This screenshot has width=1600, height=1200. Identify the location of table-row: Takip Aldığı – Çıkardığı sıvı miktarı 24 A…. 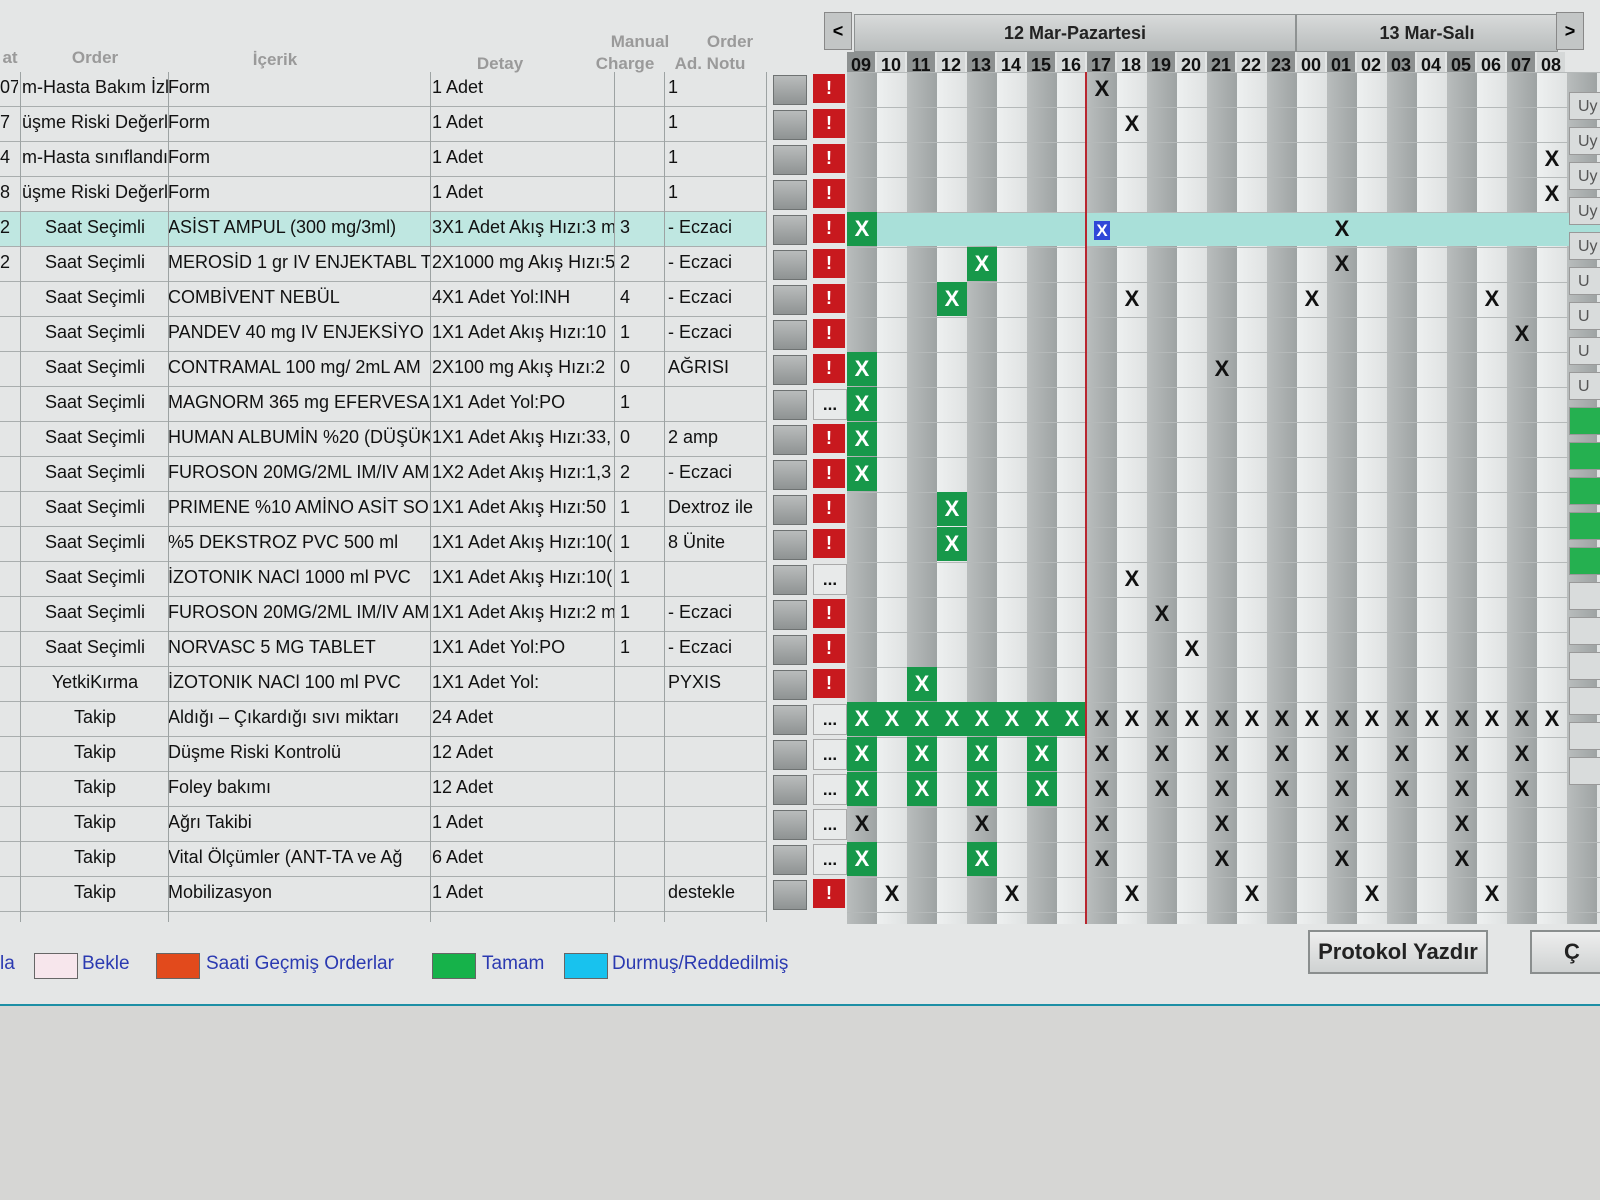
(423, 719).